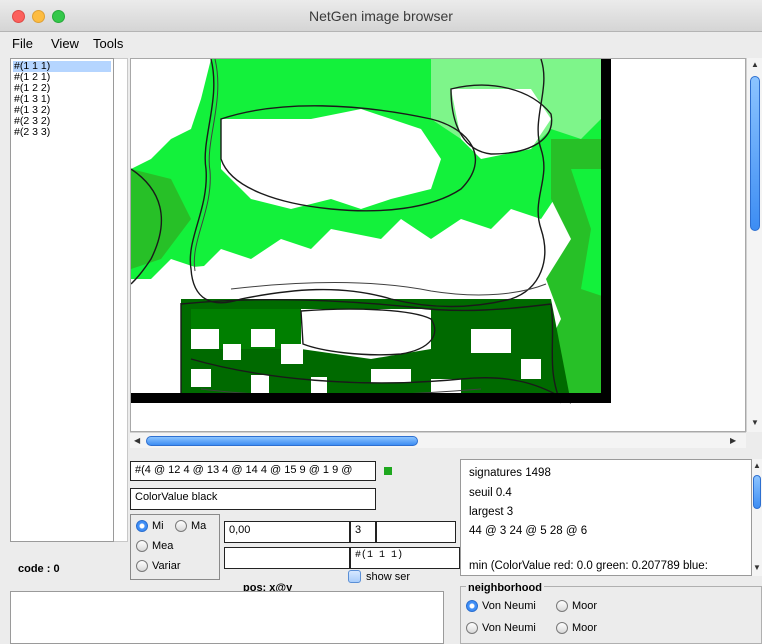  What do you see at coordinates (108, 43) in the screenshot?
I see `menu-tools: Tools` at bounding box center [108, 43].